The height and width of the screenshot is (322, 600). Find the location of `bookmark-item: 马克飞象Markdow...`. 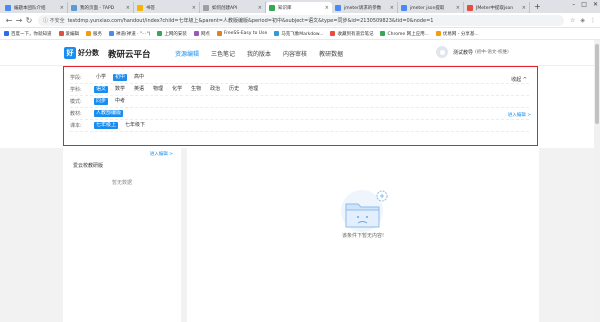

bookmark-item: 马克飞象Markdow... is located at coordinates (298, 34).